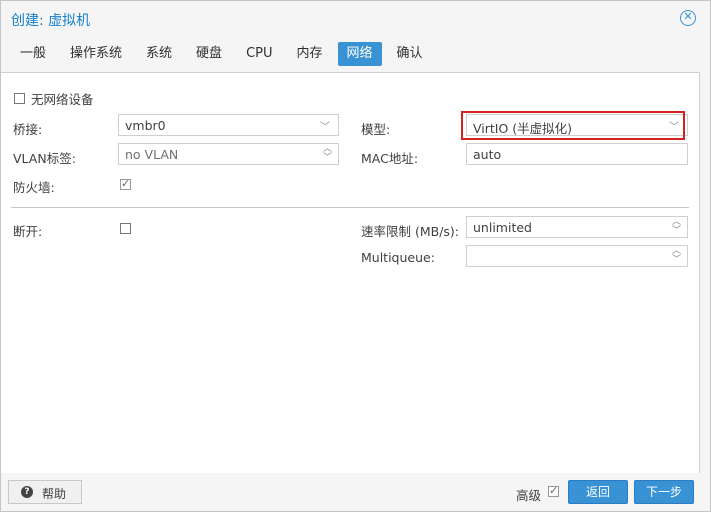 Image resolution: width=711 pixels, height=512 pixels. Describe the element at coordinates (54, 494) in the screenshot. I see `help-button-label: 帮助` at that location.